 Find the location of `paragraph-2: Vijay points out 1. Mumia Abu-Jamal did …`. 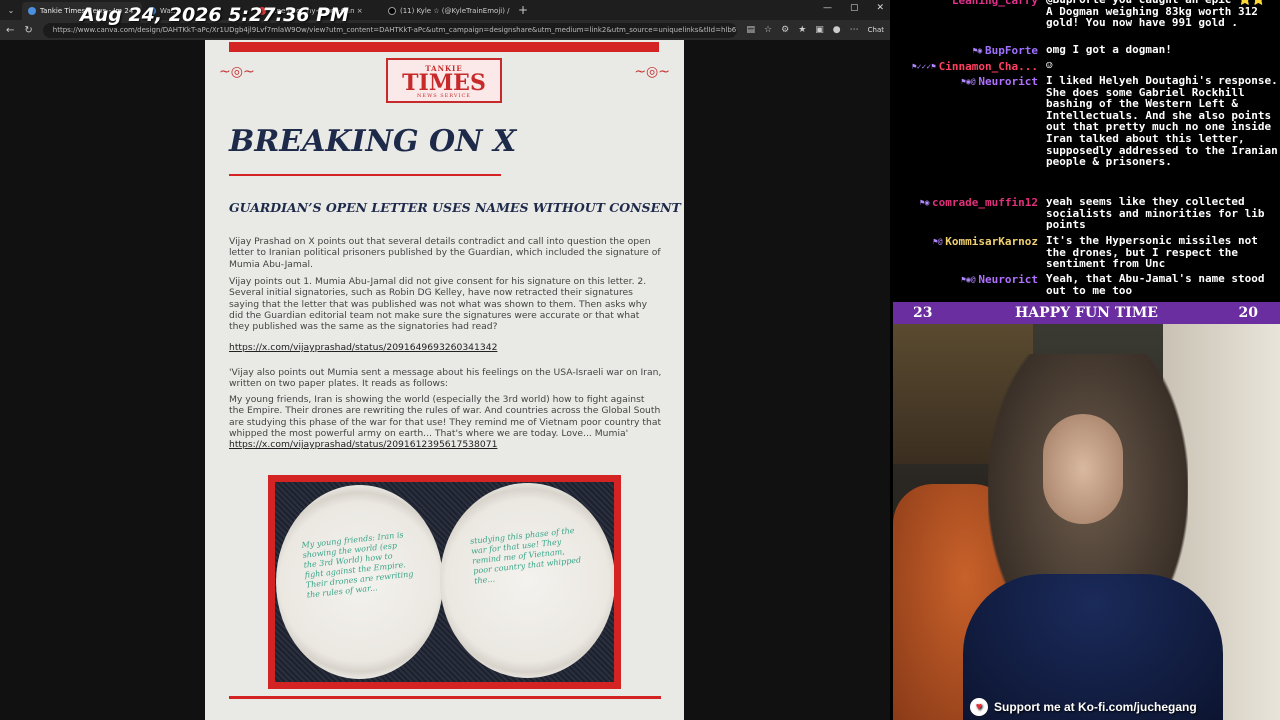

paragraph-2: Vijay points out 1. Mumia Abu-Jamal did … is located at coordinates (438, 304).